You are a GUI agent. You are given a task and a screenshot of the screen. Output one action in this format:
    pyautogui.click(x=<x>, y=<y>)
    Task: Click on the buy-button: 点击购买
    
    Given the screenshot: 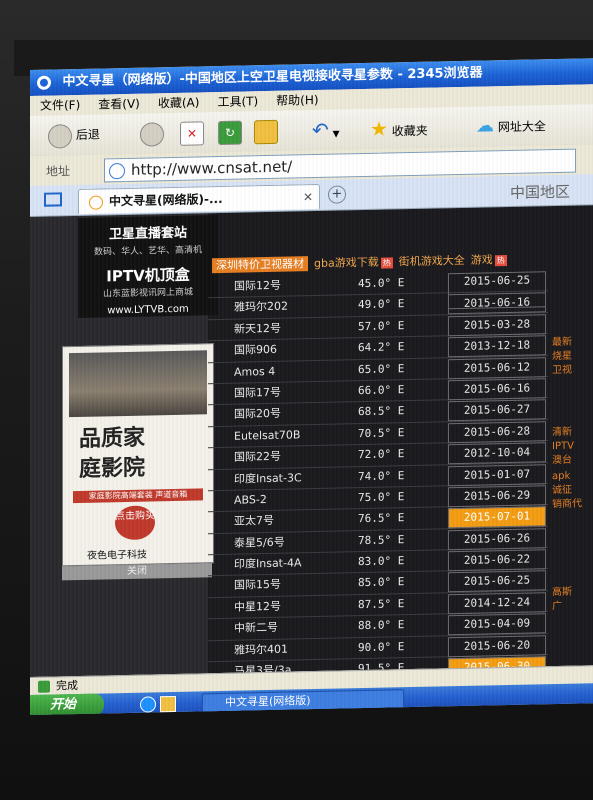 What is the action you would take?
    pyautogui.click(x=135, y=523)
    